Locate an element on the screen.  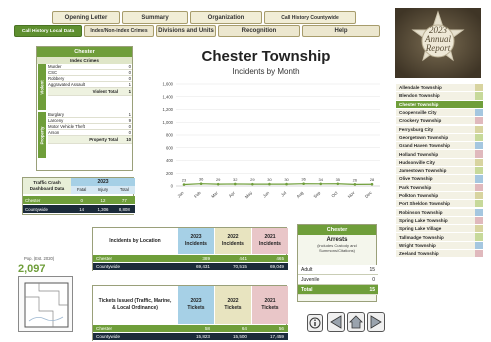
back-arrow-icon is located at coordinates (336, 322).